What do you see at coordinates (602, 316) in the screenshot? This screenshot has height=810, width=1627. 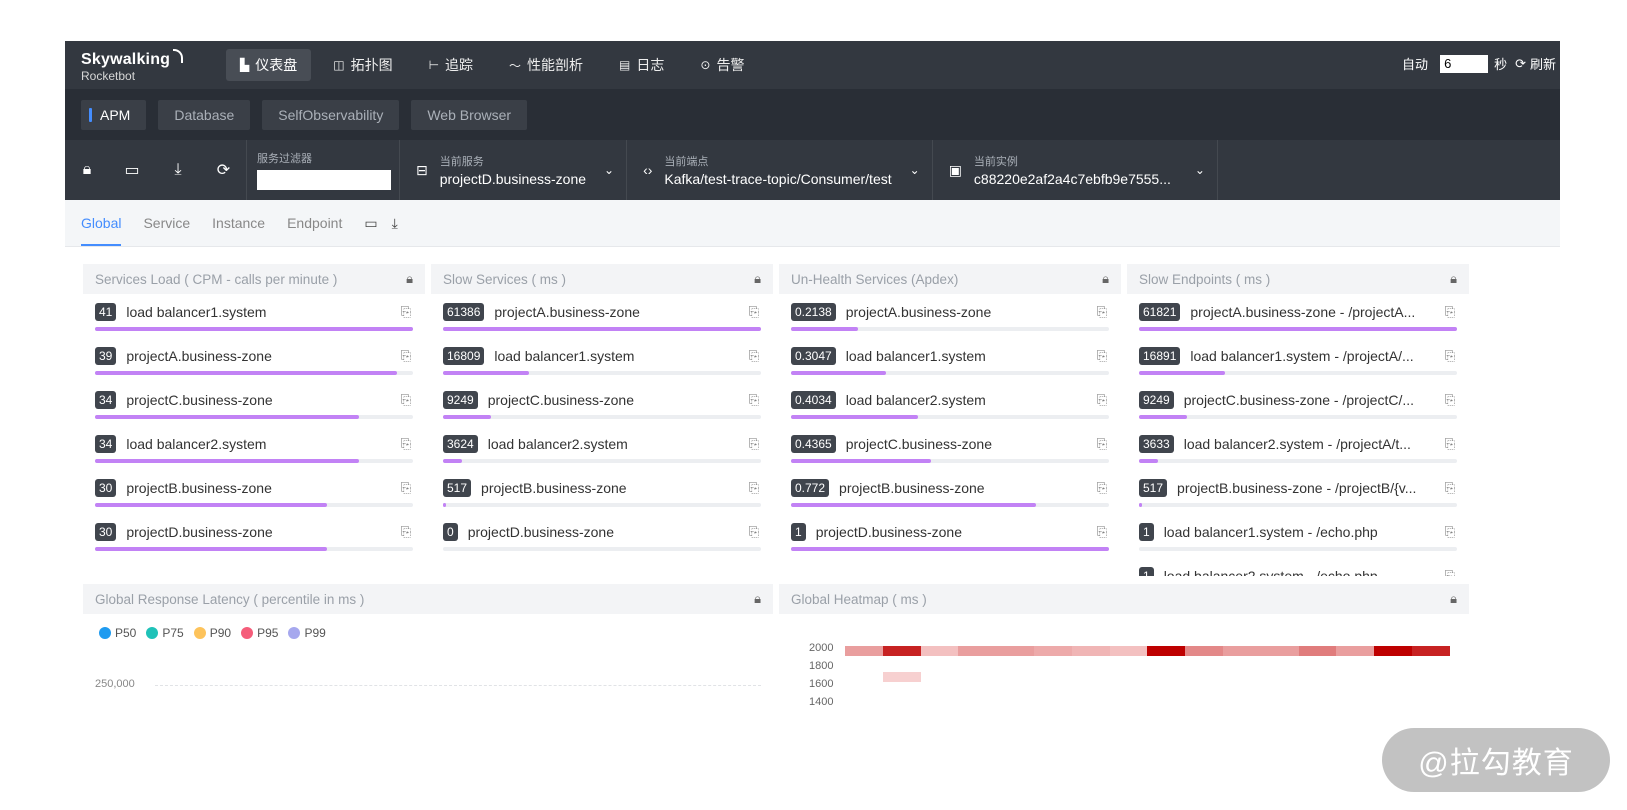 I see `list-item: 61386 projectA.business-zone ⎘` at bounding box center [602, 316].